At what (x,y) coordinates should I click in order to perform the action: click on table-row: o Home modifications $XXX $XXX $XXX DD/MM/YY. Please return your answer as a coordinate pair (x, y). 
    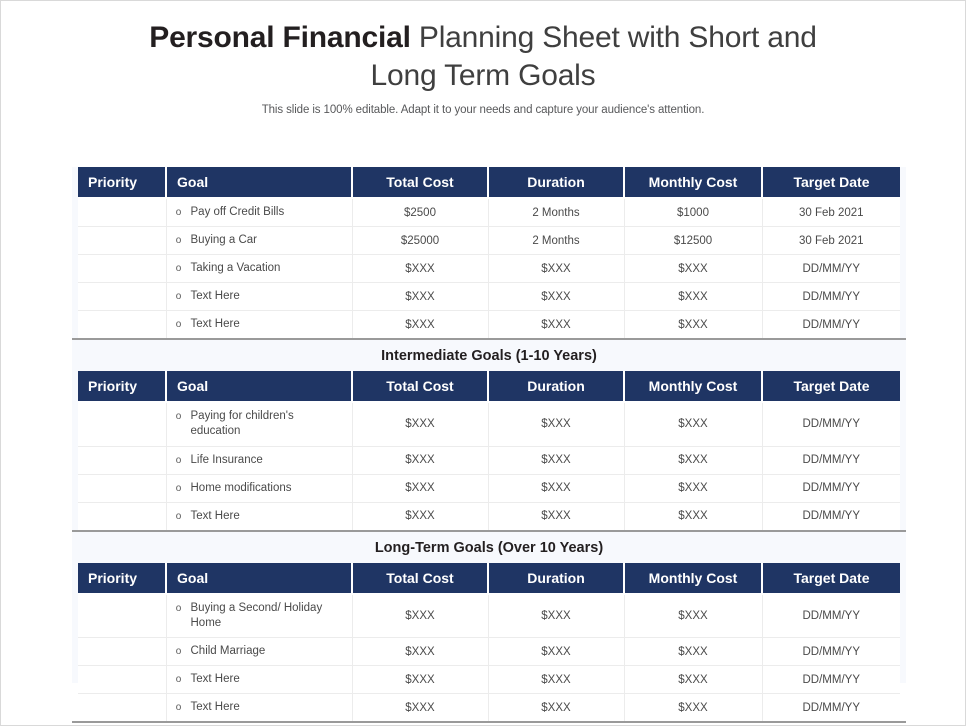
    Looking at the image, I should click on (489, 488).